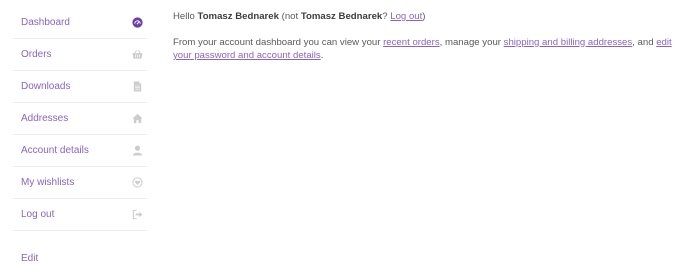 This screenshot has height=279, width=684. I want to click on user-name-repeat: Tomasz Bednarek, so click(341, 16).